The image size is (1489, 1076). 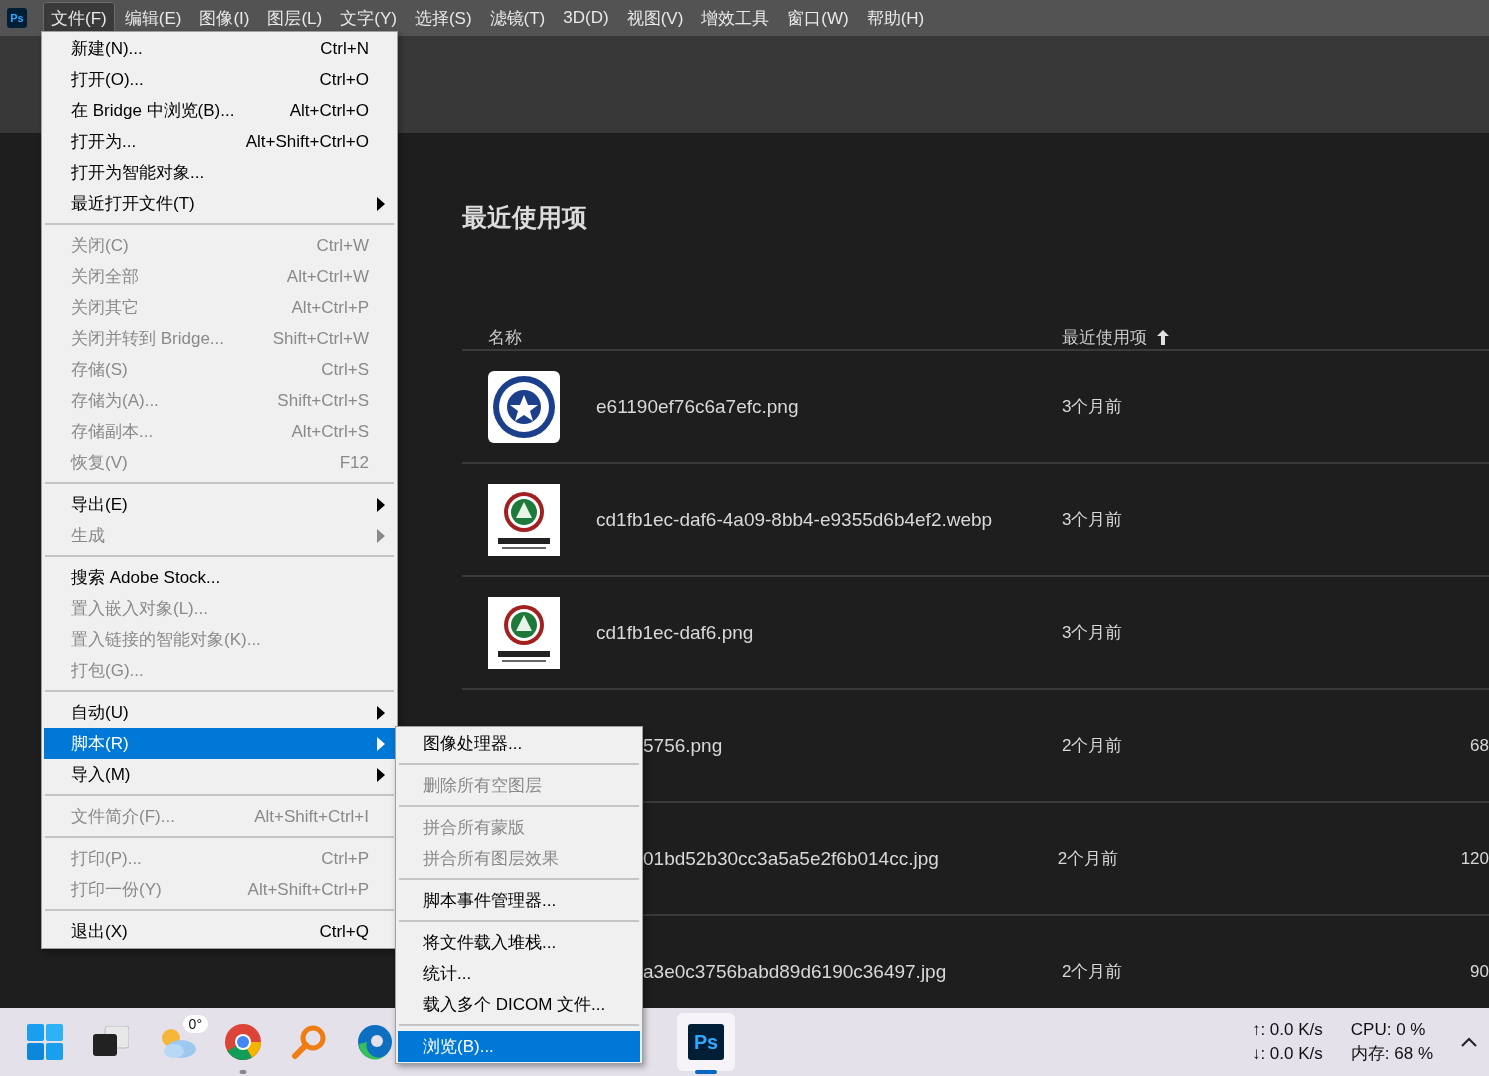 What do you see at coordinates (219, 712) in the screenshot?
I see `menu-item: 自动(U)` at bounding box center [219, 712].